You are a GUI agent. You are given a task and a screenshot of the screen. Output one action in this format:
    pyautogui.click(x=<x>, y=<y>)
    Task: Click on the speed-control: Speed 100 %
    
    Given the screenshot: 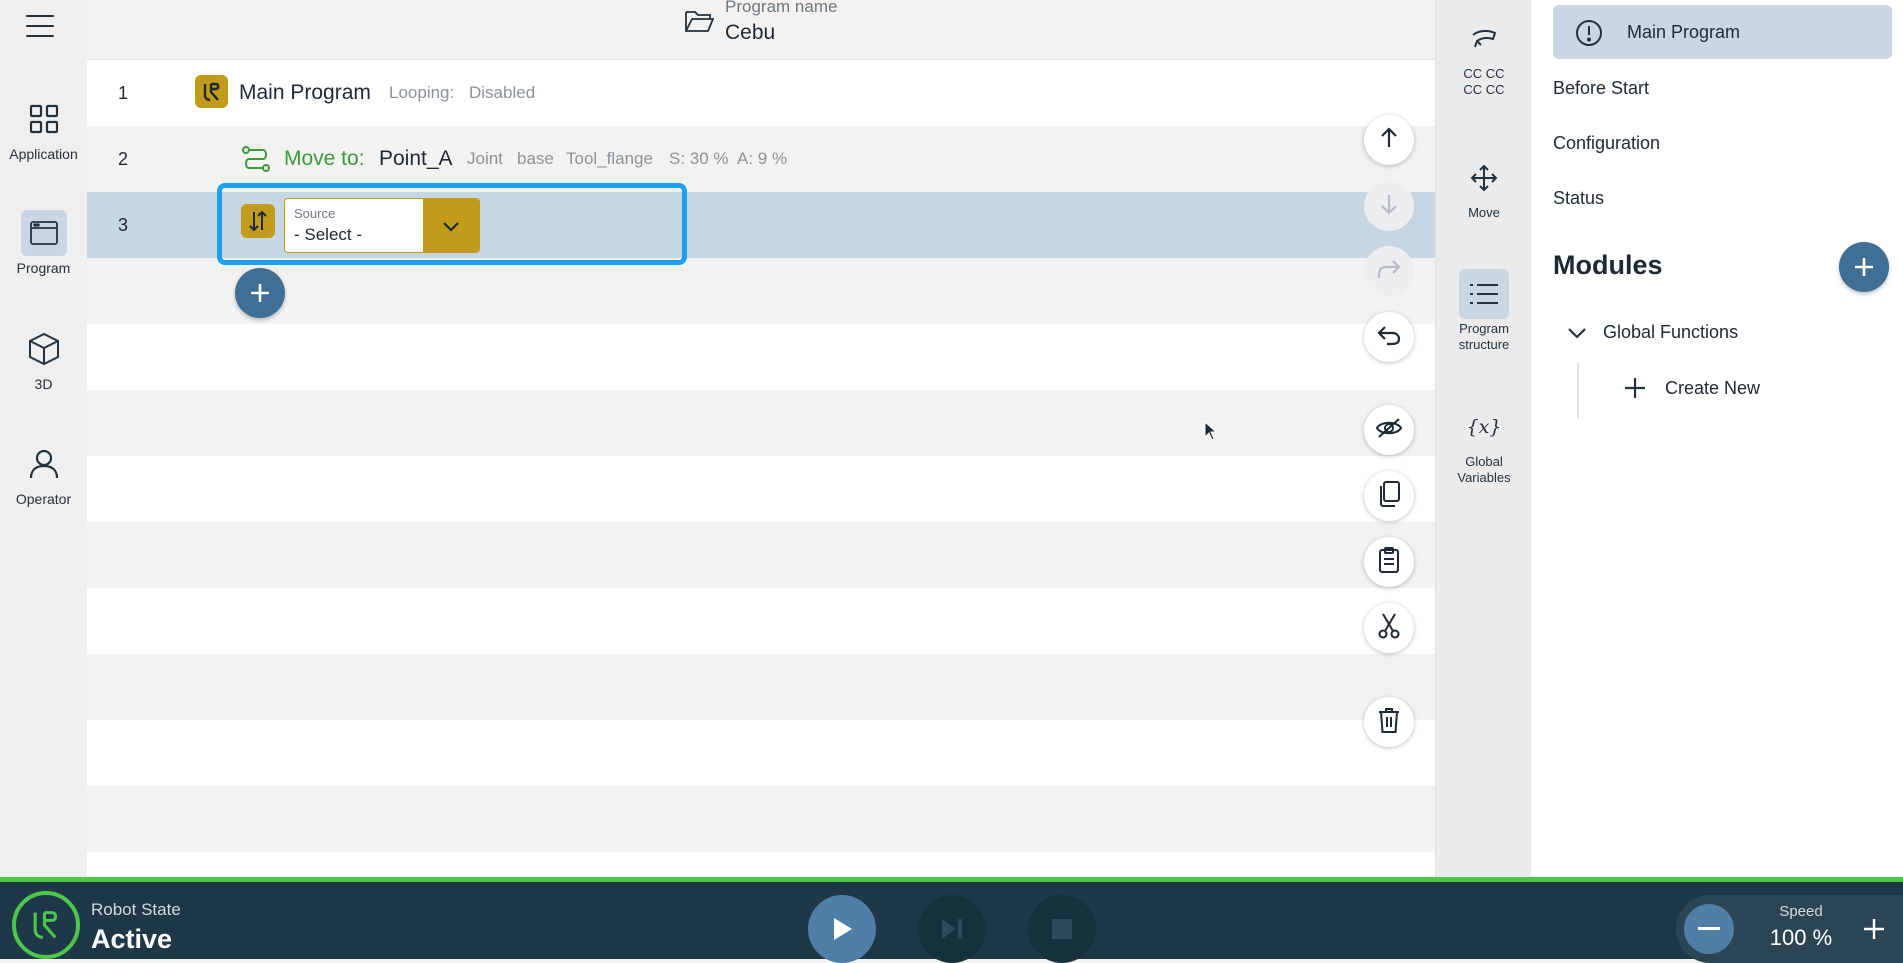 What is the action you would take?
    pyautogui.click(x=1789, y=929)
    